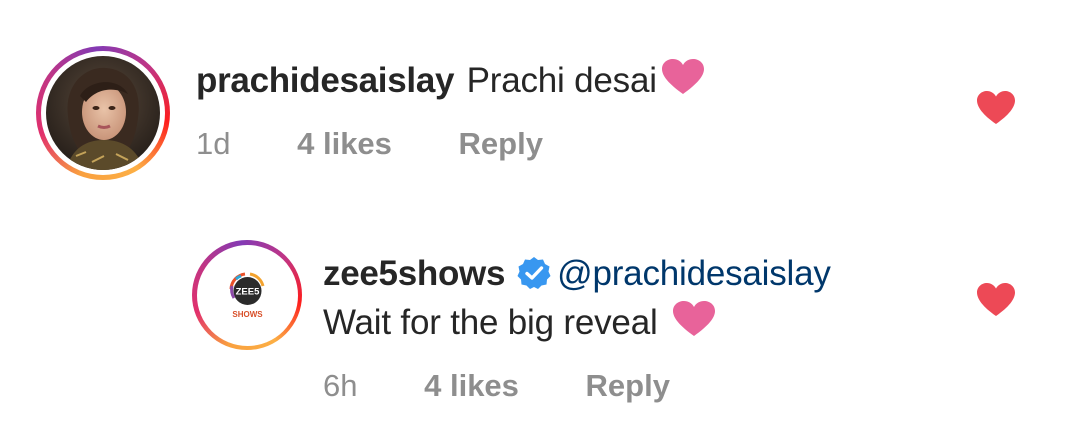 The width and height of the screenshot is (1079, 440). I want to click on portrait-image, so click(103, 113).